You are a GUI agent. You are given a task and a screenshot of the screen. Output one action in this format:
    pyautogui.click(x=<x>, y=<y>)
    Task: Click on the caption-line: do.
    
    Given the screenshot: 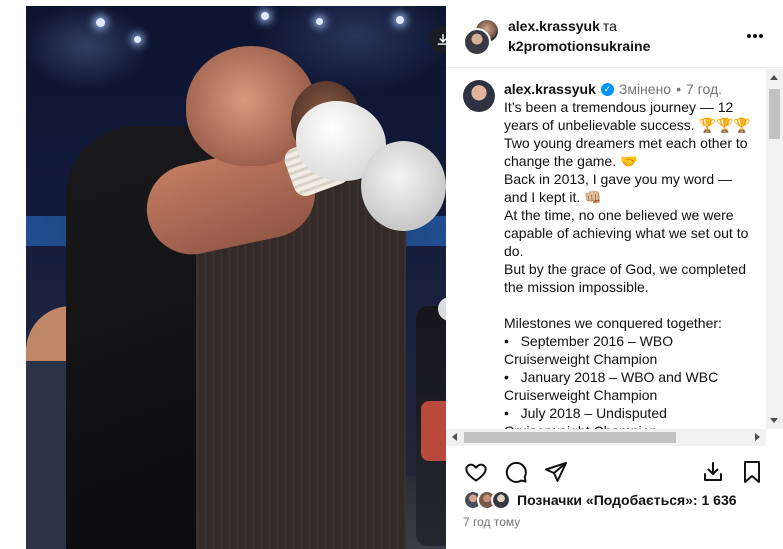 What is the action you would take?
    pyautogui.click(x=514, y=251)
    